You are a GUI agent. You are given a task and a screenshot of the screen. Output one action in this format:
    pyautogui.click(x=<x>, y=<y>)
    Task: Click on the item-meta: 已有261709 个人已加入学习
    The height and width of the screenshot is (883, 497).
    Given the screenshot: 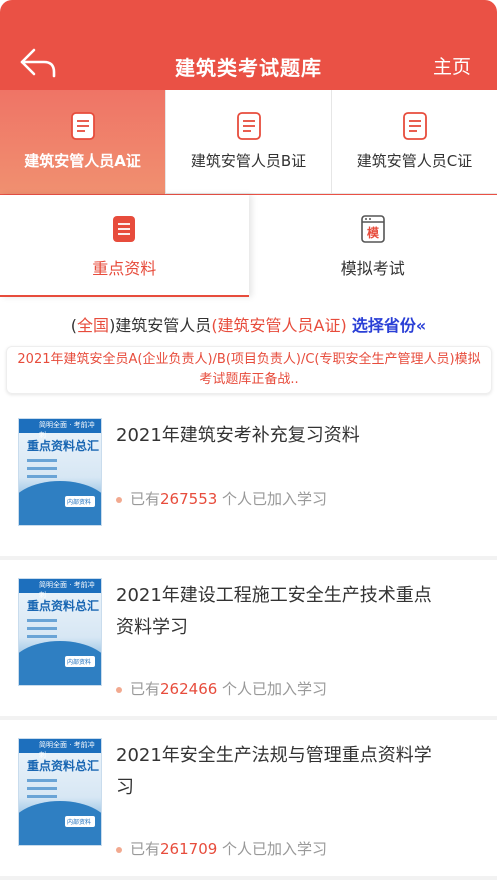 What is the action you would take?
    pyautogui.click(x=221, y=848)
    